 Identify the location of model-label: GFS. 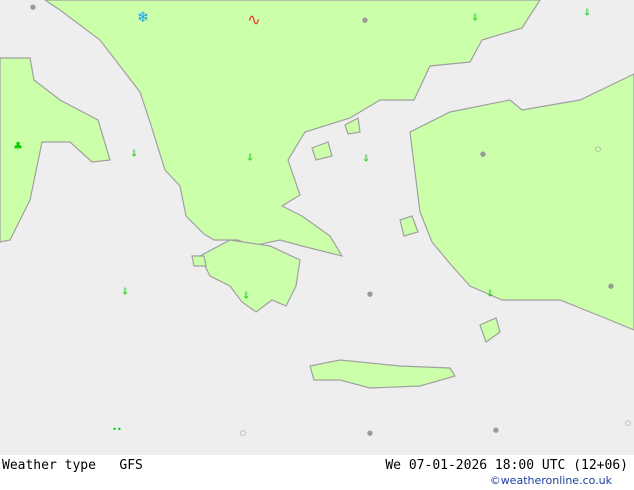
(131, 465).